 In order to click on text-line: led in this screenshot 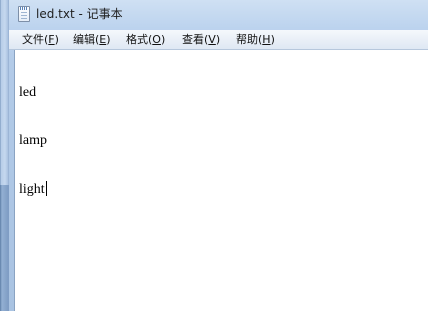, I will do `click(28, 92)`.